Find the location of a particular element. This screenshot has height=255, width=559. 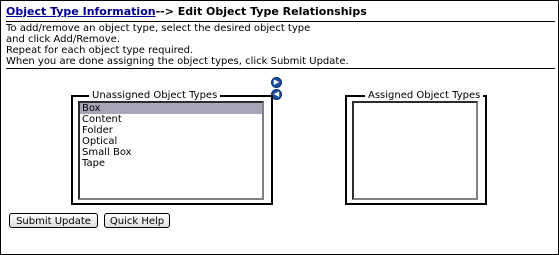

list-item: Content is located at coordinates (171, 119).